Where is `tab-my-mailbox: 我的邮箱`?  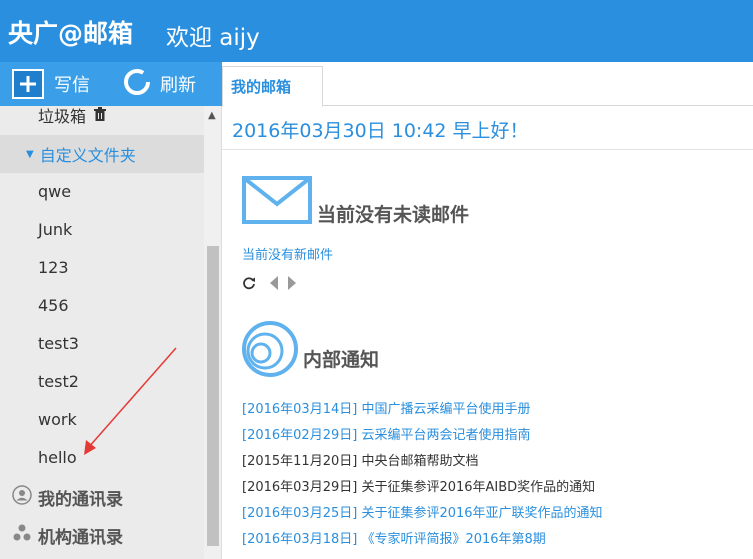 tab-my-mailbox: 我的邮箱 is located at coordinates (272, 86).